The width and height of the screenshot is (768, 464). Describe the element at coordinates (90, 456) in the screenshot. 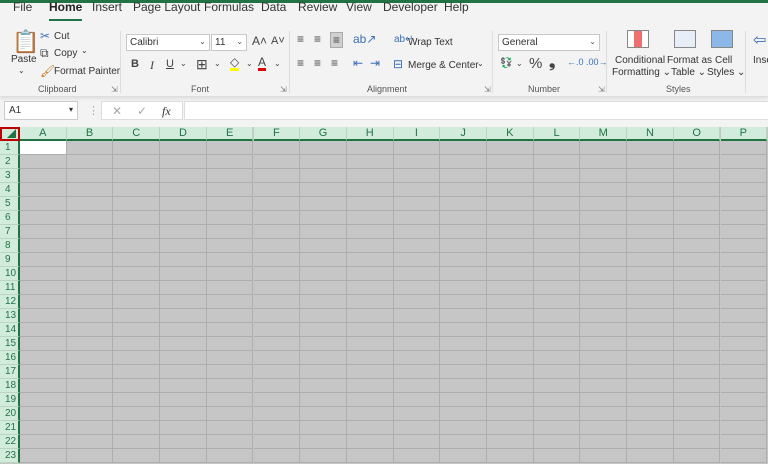

I see `cell-B23` at that location.